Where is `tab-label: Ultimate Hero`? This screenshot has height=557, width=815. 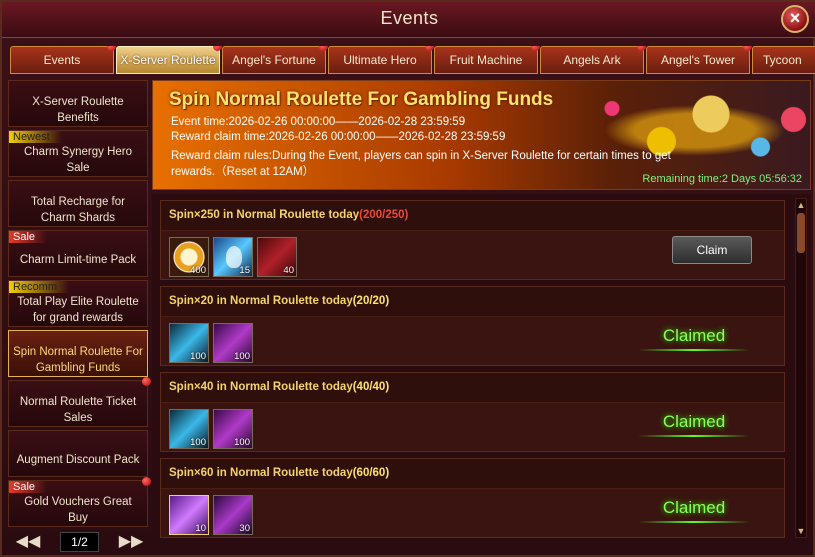 tab-label: Ultimate Hero is located at coordinates (380, 60).